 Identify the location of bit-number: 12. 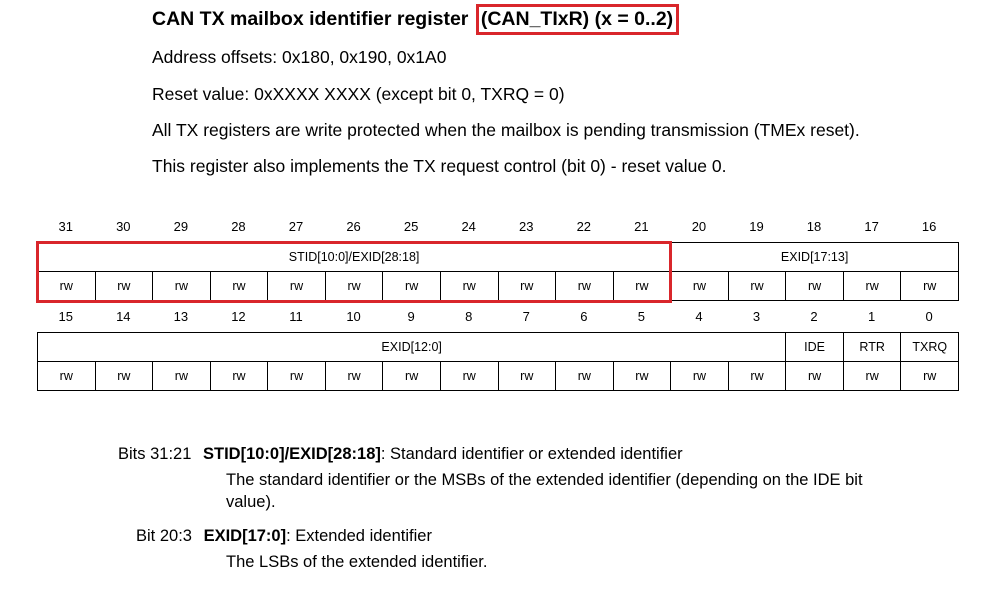
(238, 316).